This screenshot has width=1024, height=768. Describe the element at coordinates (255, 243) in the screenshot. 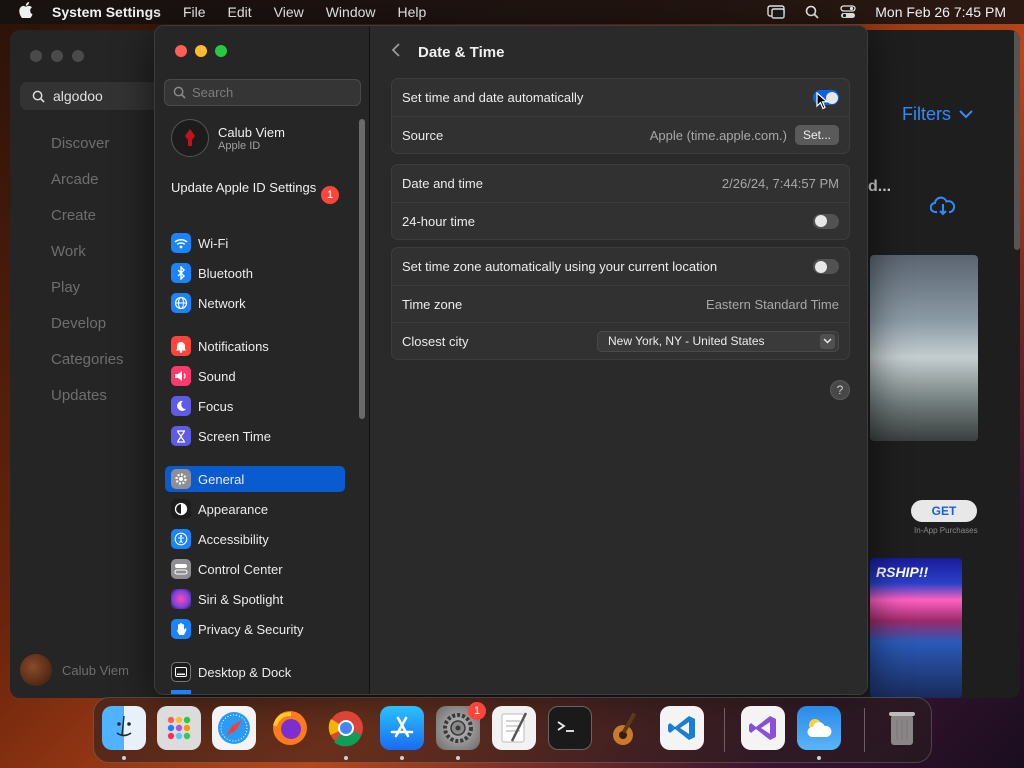

I see `sidebar-item-wifi: Wi-Fi` at that location.